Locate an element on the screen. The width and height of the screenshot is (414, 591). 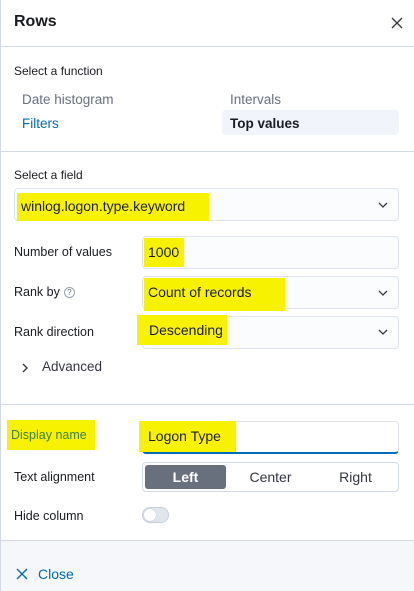
switch-knob is located at coordinates (150, 515).